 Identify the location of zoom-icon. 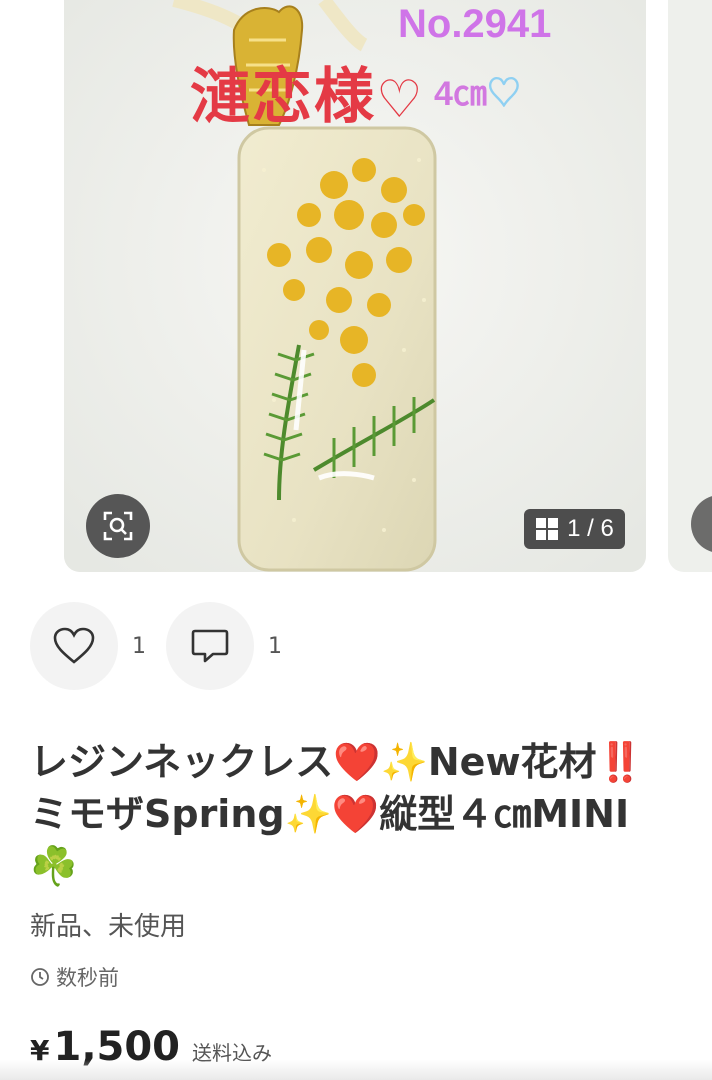
(118, 526).